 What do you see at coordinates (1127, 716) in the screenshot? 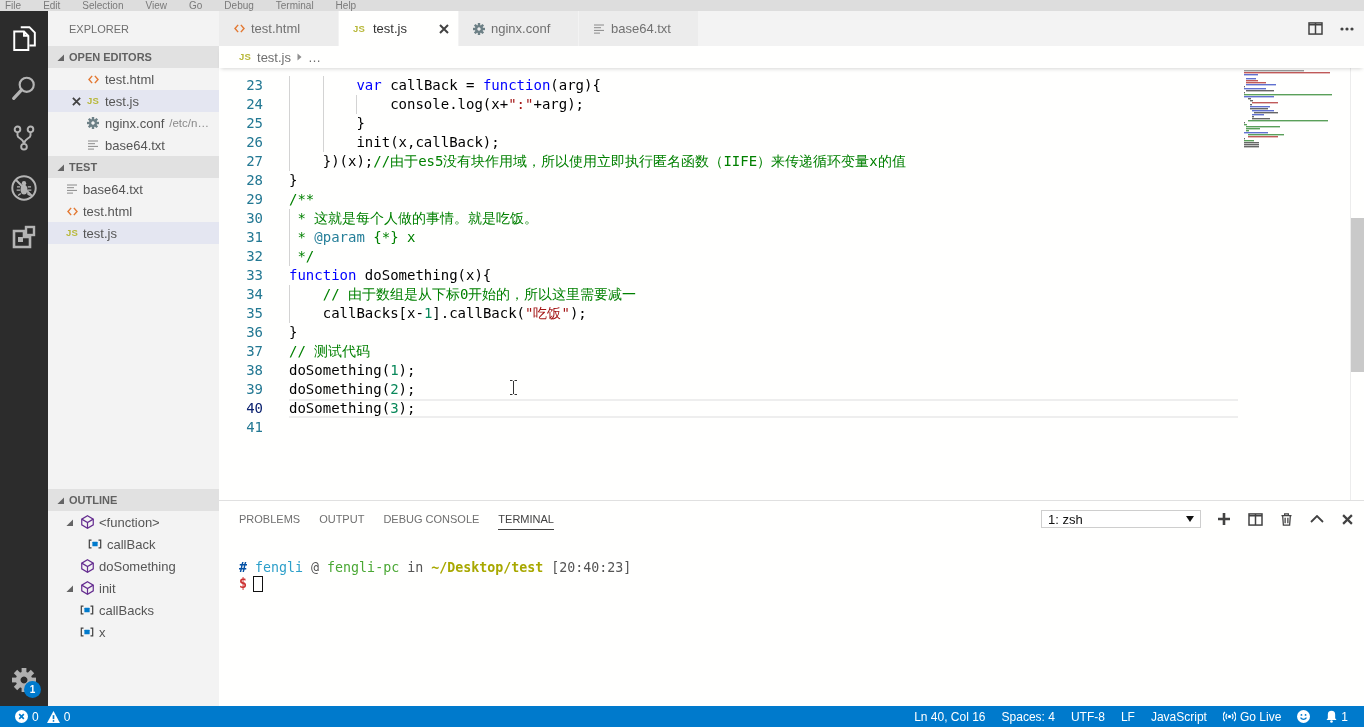
I see `status-item: LF` at bounding box center [1127, 716].